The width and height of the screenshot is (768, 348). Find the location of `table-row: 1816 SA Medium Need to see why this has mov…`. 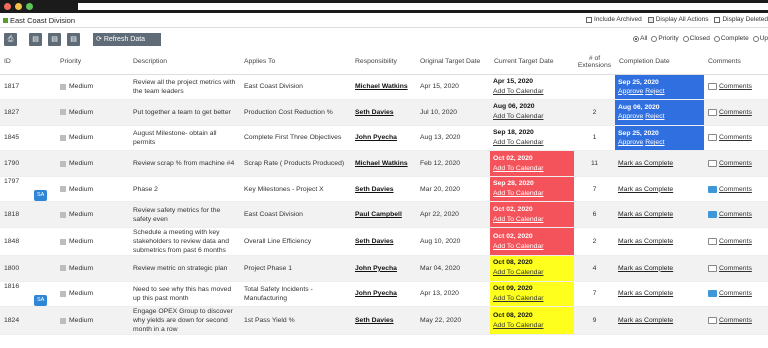

table-row: 1816 SA Medium Need to see why this has mov… is located at coordinates (384, 294).